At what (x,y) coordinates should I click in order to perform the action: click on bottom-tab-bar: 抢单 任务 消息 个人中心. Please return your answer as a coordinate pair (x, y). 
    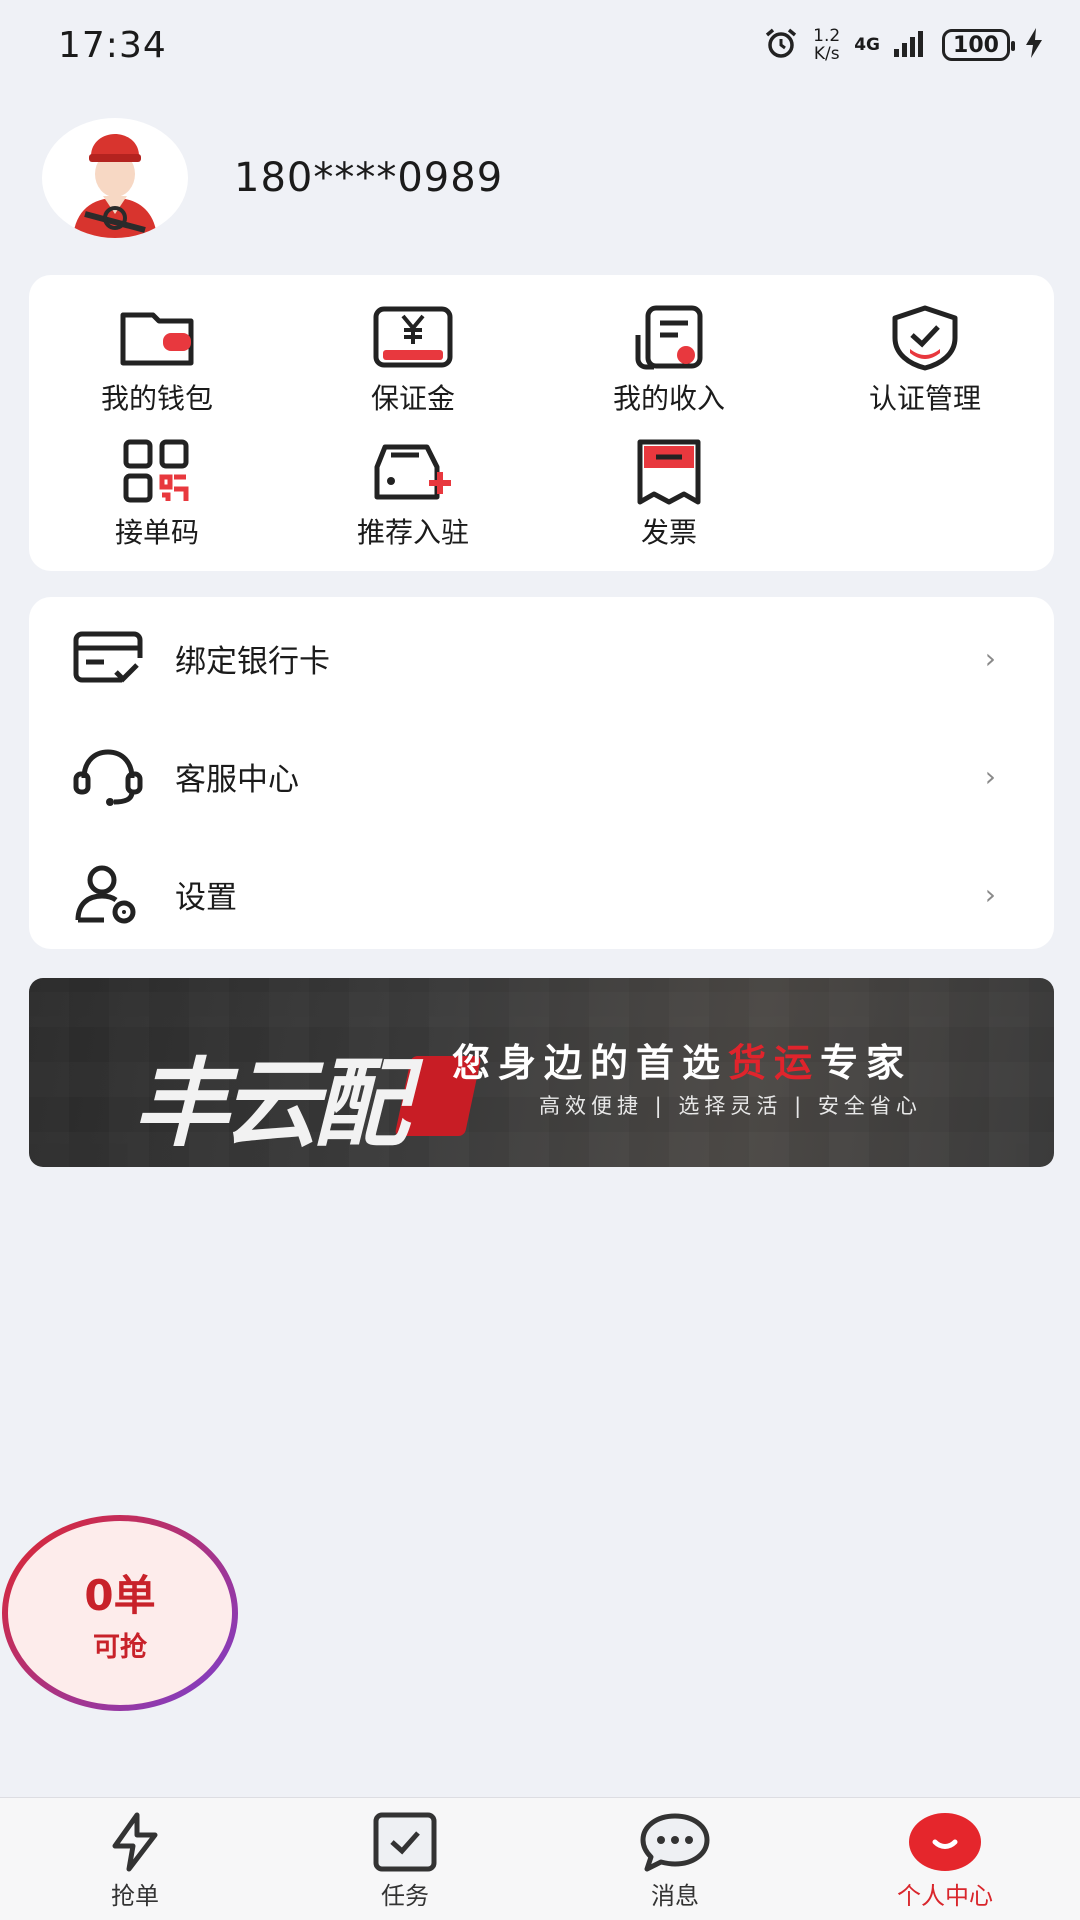
    Looking at the image, I should click on (540, 1858).